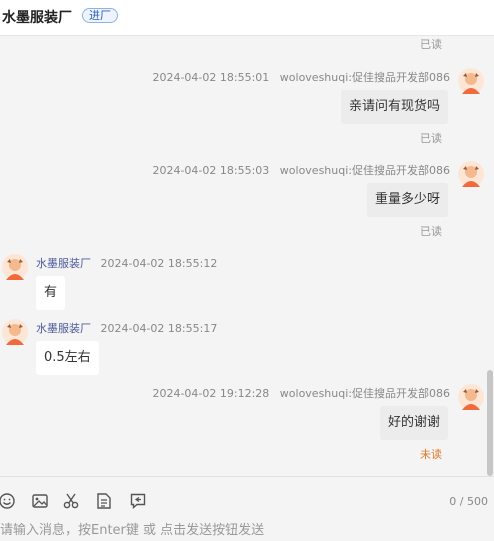  What do you see at coordinates (100, 15) in the screenshot?
I see `factory-tag: 进厂` at bounding box center [100, 15].